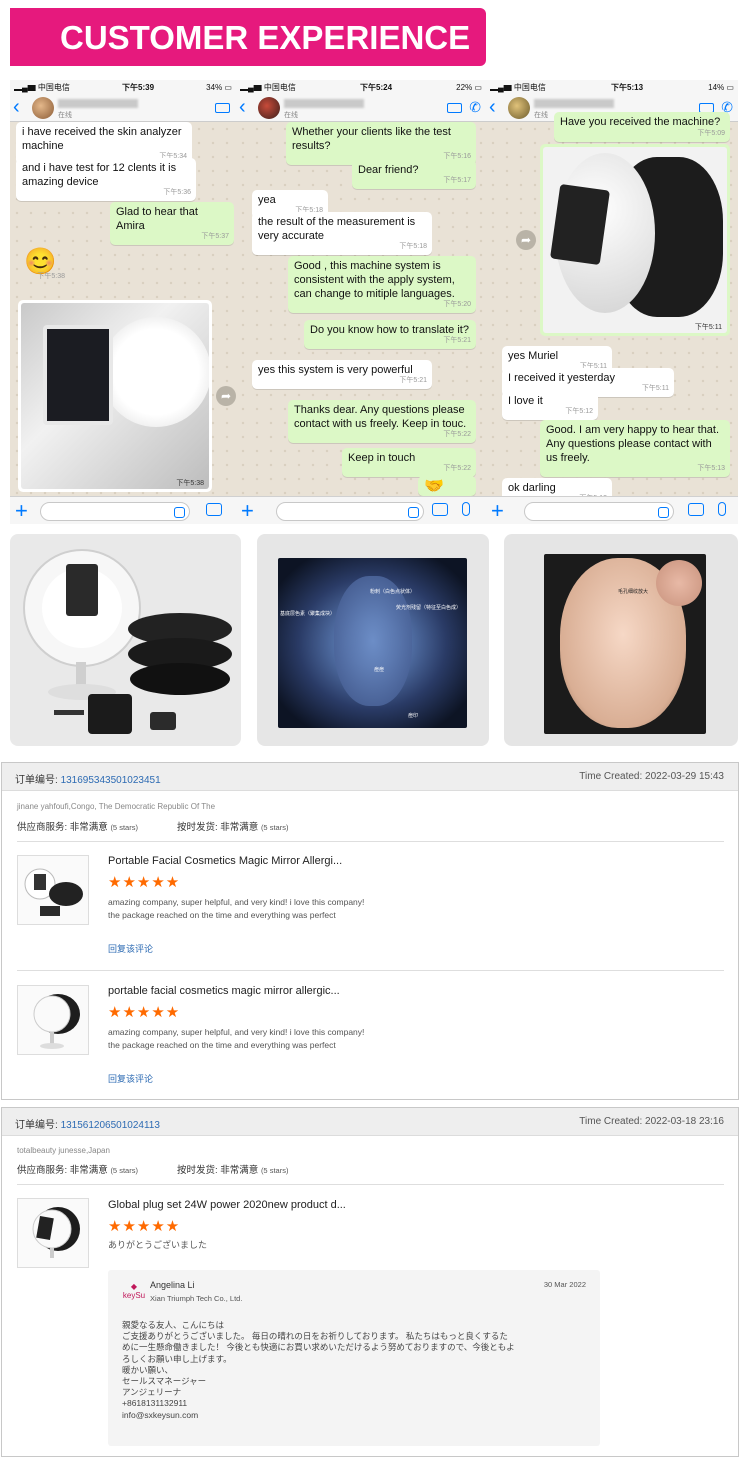 The image size is (750, 1471). I want to click on message-bubble: Keep in touch 下午5:22, so click(409, 462).